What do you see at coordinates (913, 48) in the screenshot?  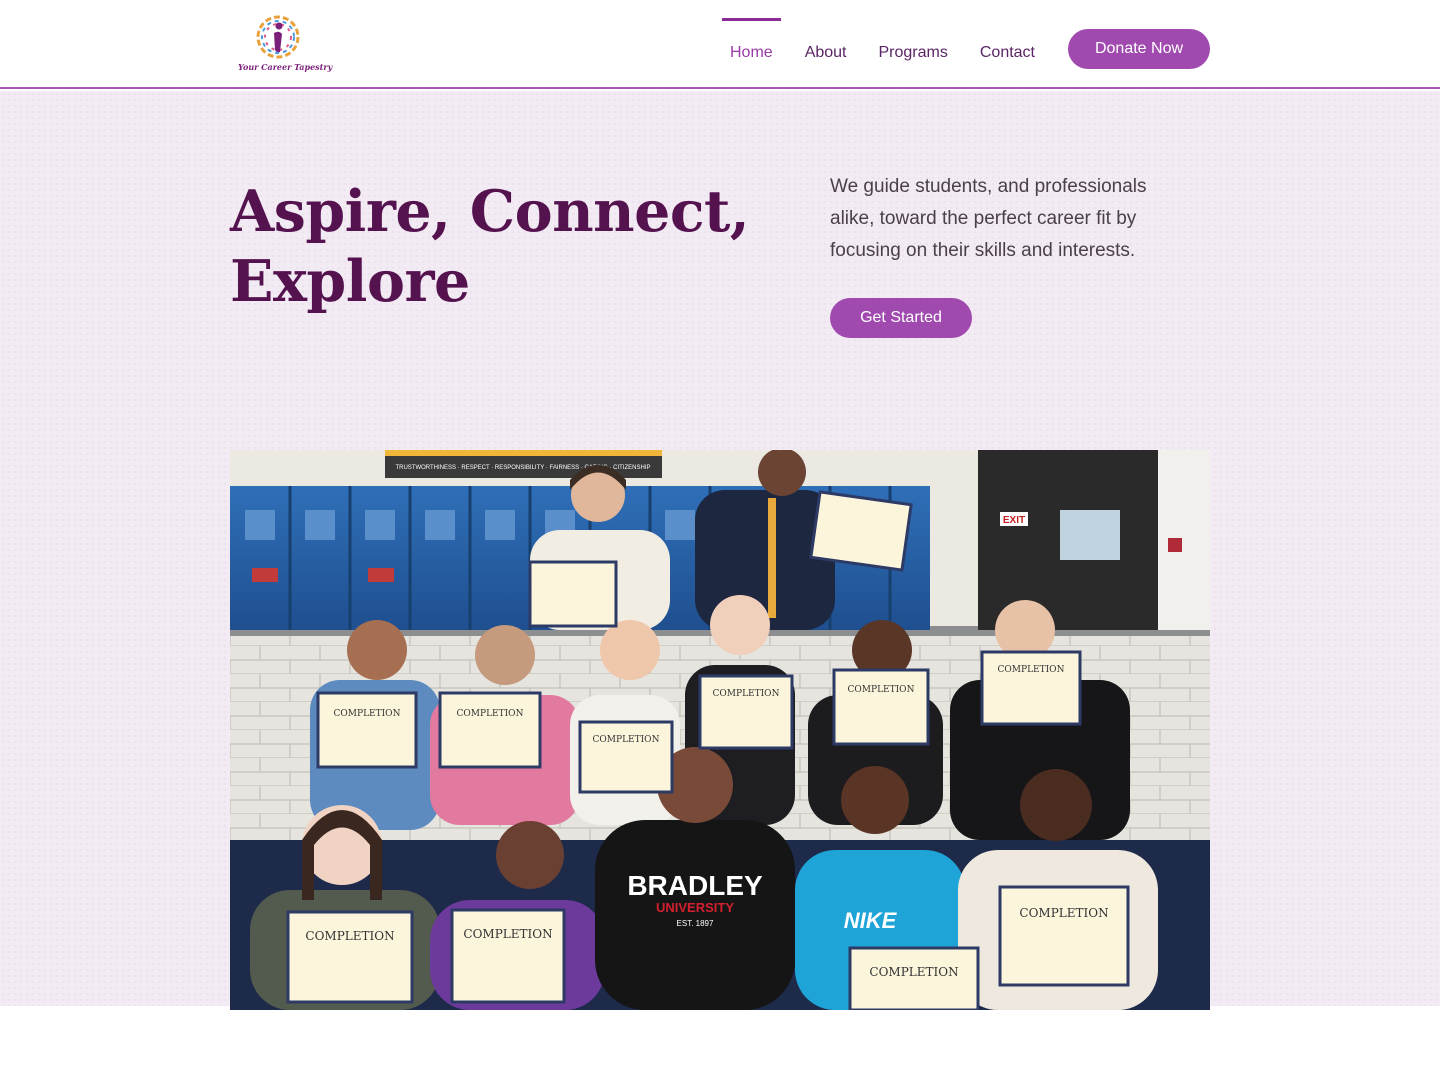 I see `nav-programs: Programs` at bounding box center [913, 48].